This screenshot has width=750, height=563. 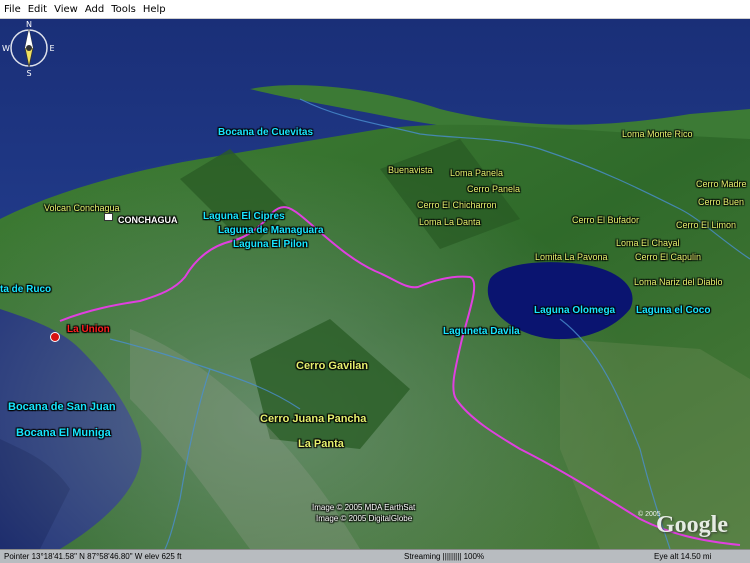 I want to click on compass-e-letter: E, so click(x=51, y=48).